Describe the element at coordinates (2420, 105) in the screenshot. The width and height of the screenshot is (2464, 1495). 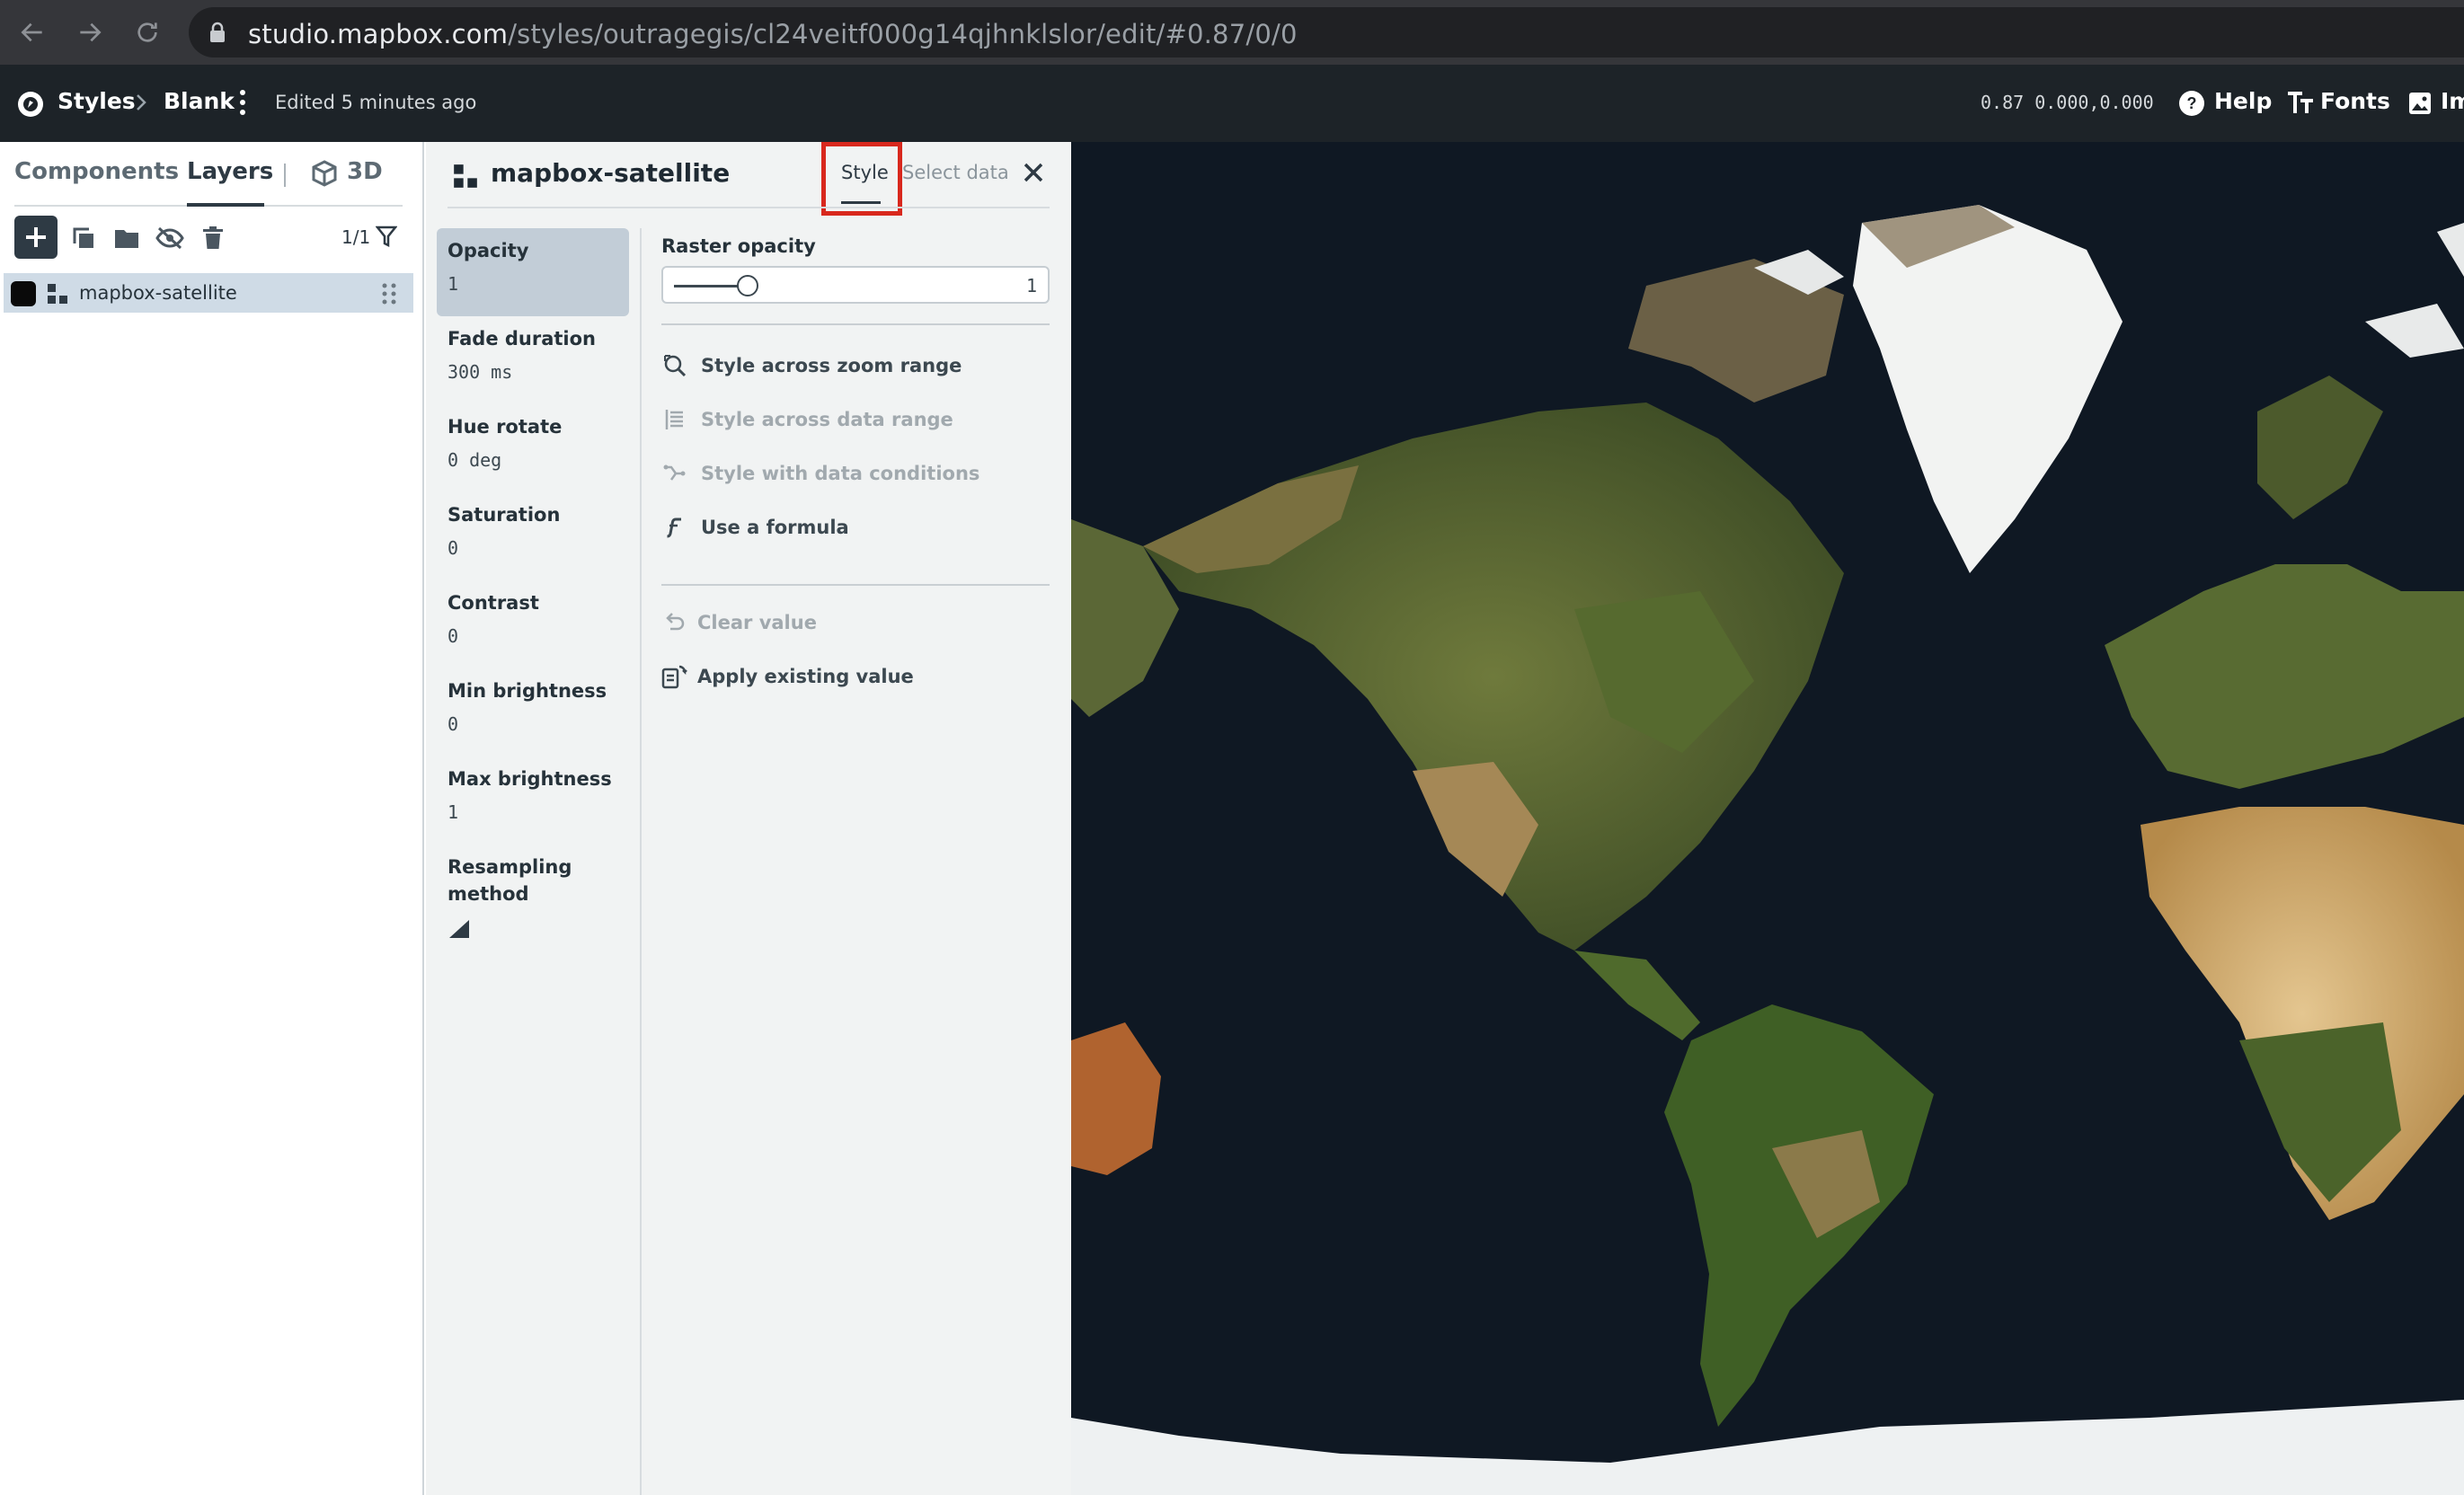
I see `images-icon` at that location.